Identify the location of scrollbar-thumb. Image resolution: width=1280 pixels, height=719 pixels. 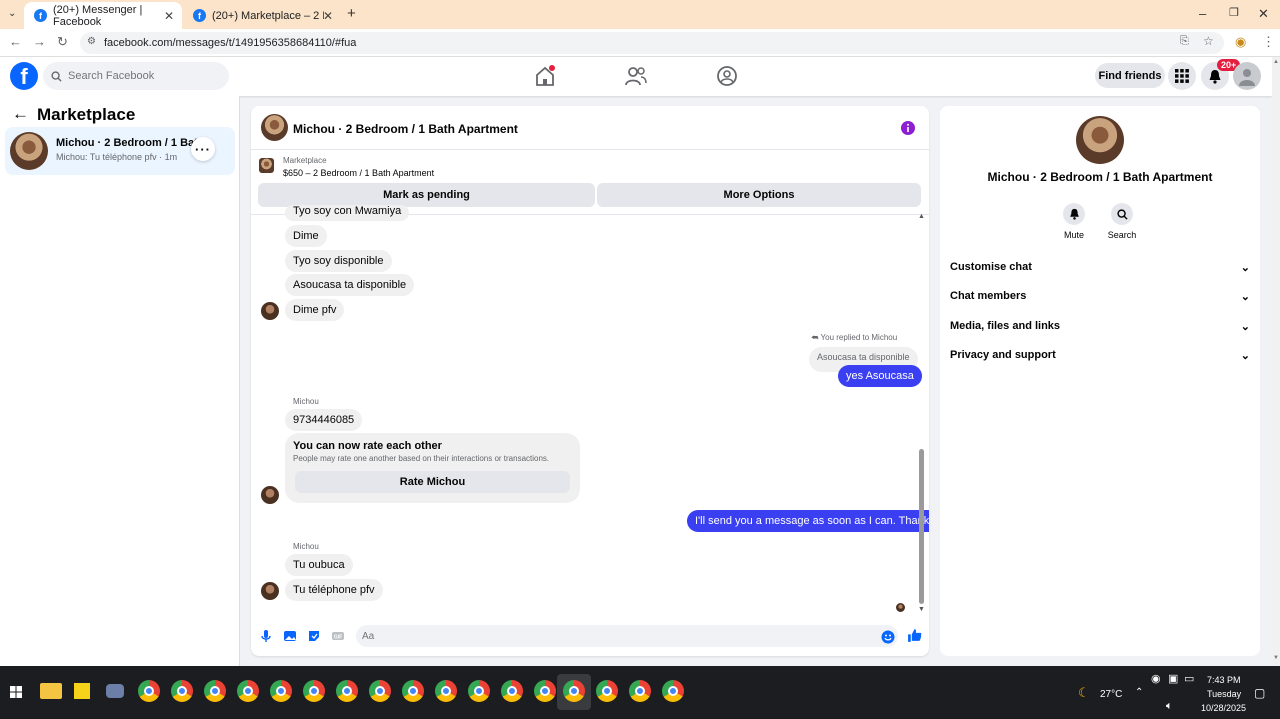
(921, 526).